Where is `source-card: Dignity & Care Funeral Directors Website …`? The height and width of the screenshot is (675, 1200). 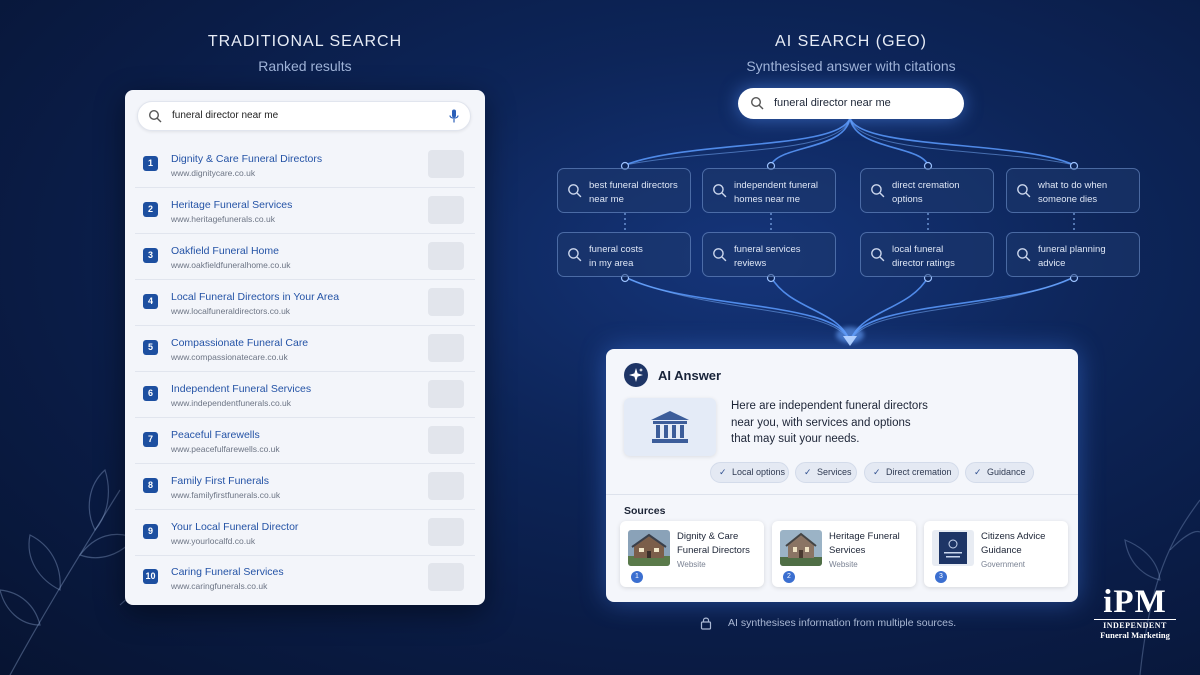 source-card: Dignity & Care Funeral Directors Website … is located at coordinates (692, 554).